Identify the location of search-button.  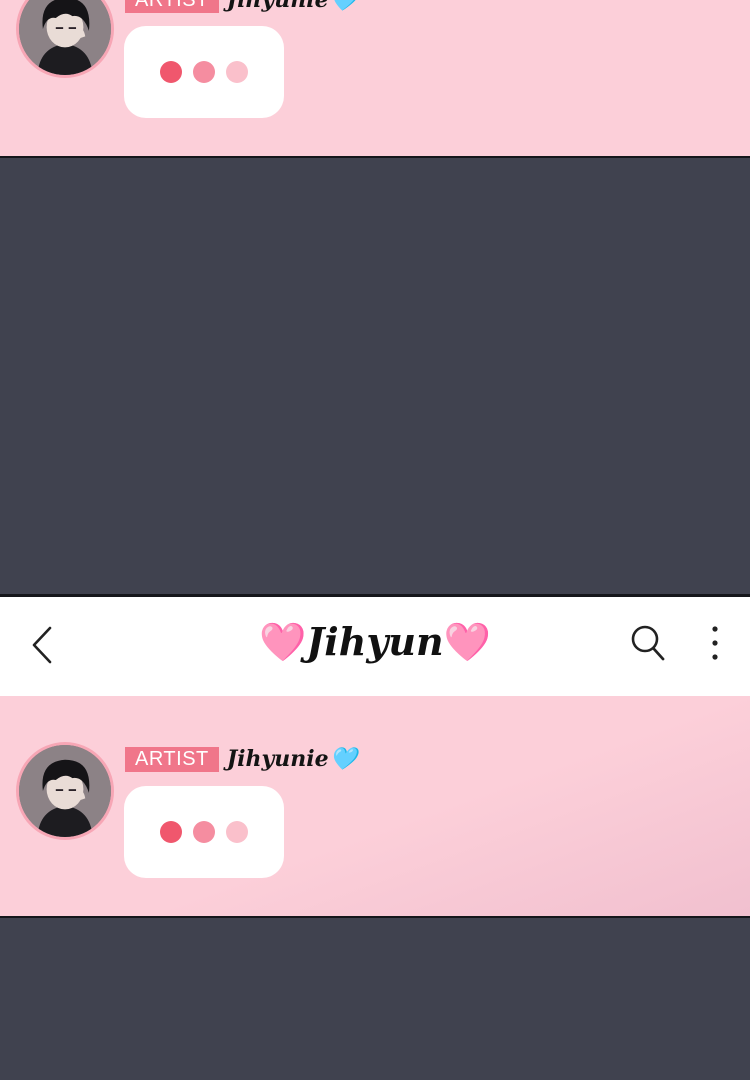
(648, 643).